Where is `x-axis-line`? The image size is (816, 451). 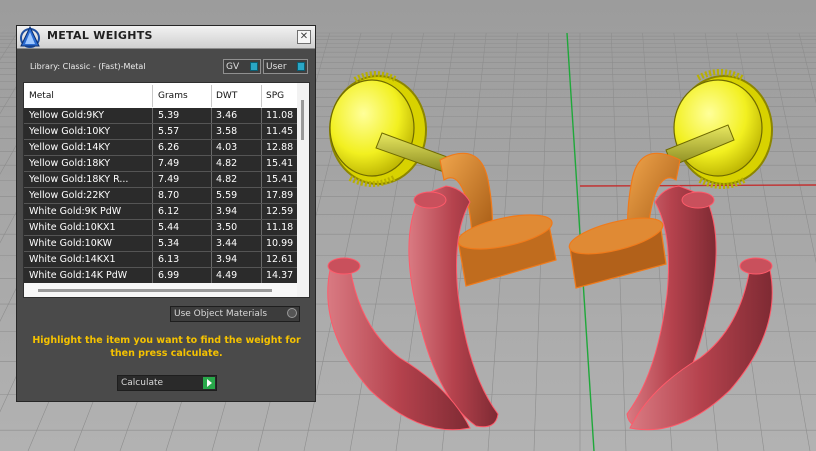
x-axis-line is located at coordinates (697, 185).